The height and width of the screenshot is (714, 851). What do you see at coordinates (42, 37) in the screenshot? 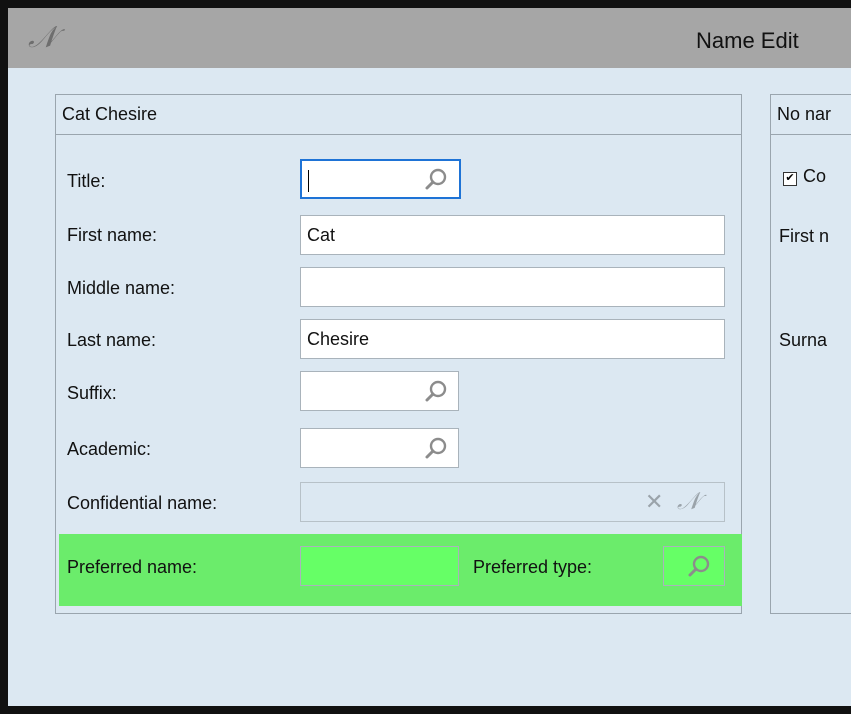
I see `app-logo-icon: 𝒩` at bounding box center [42, 37].